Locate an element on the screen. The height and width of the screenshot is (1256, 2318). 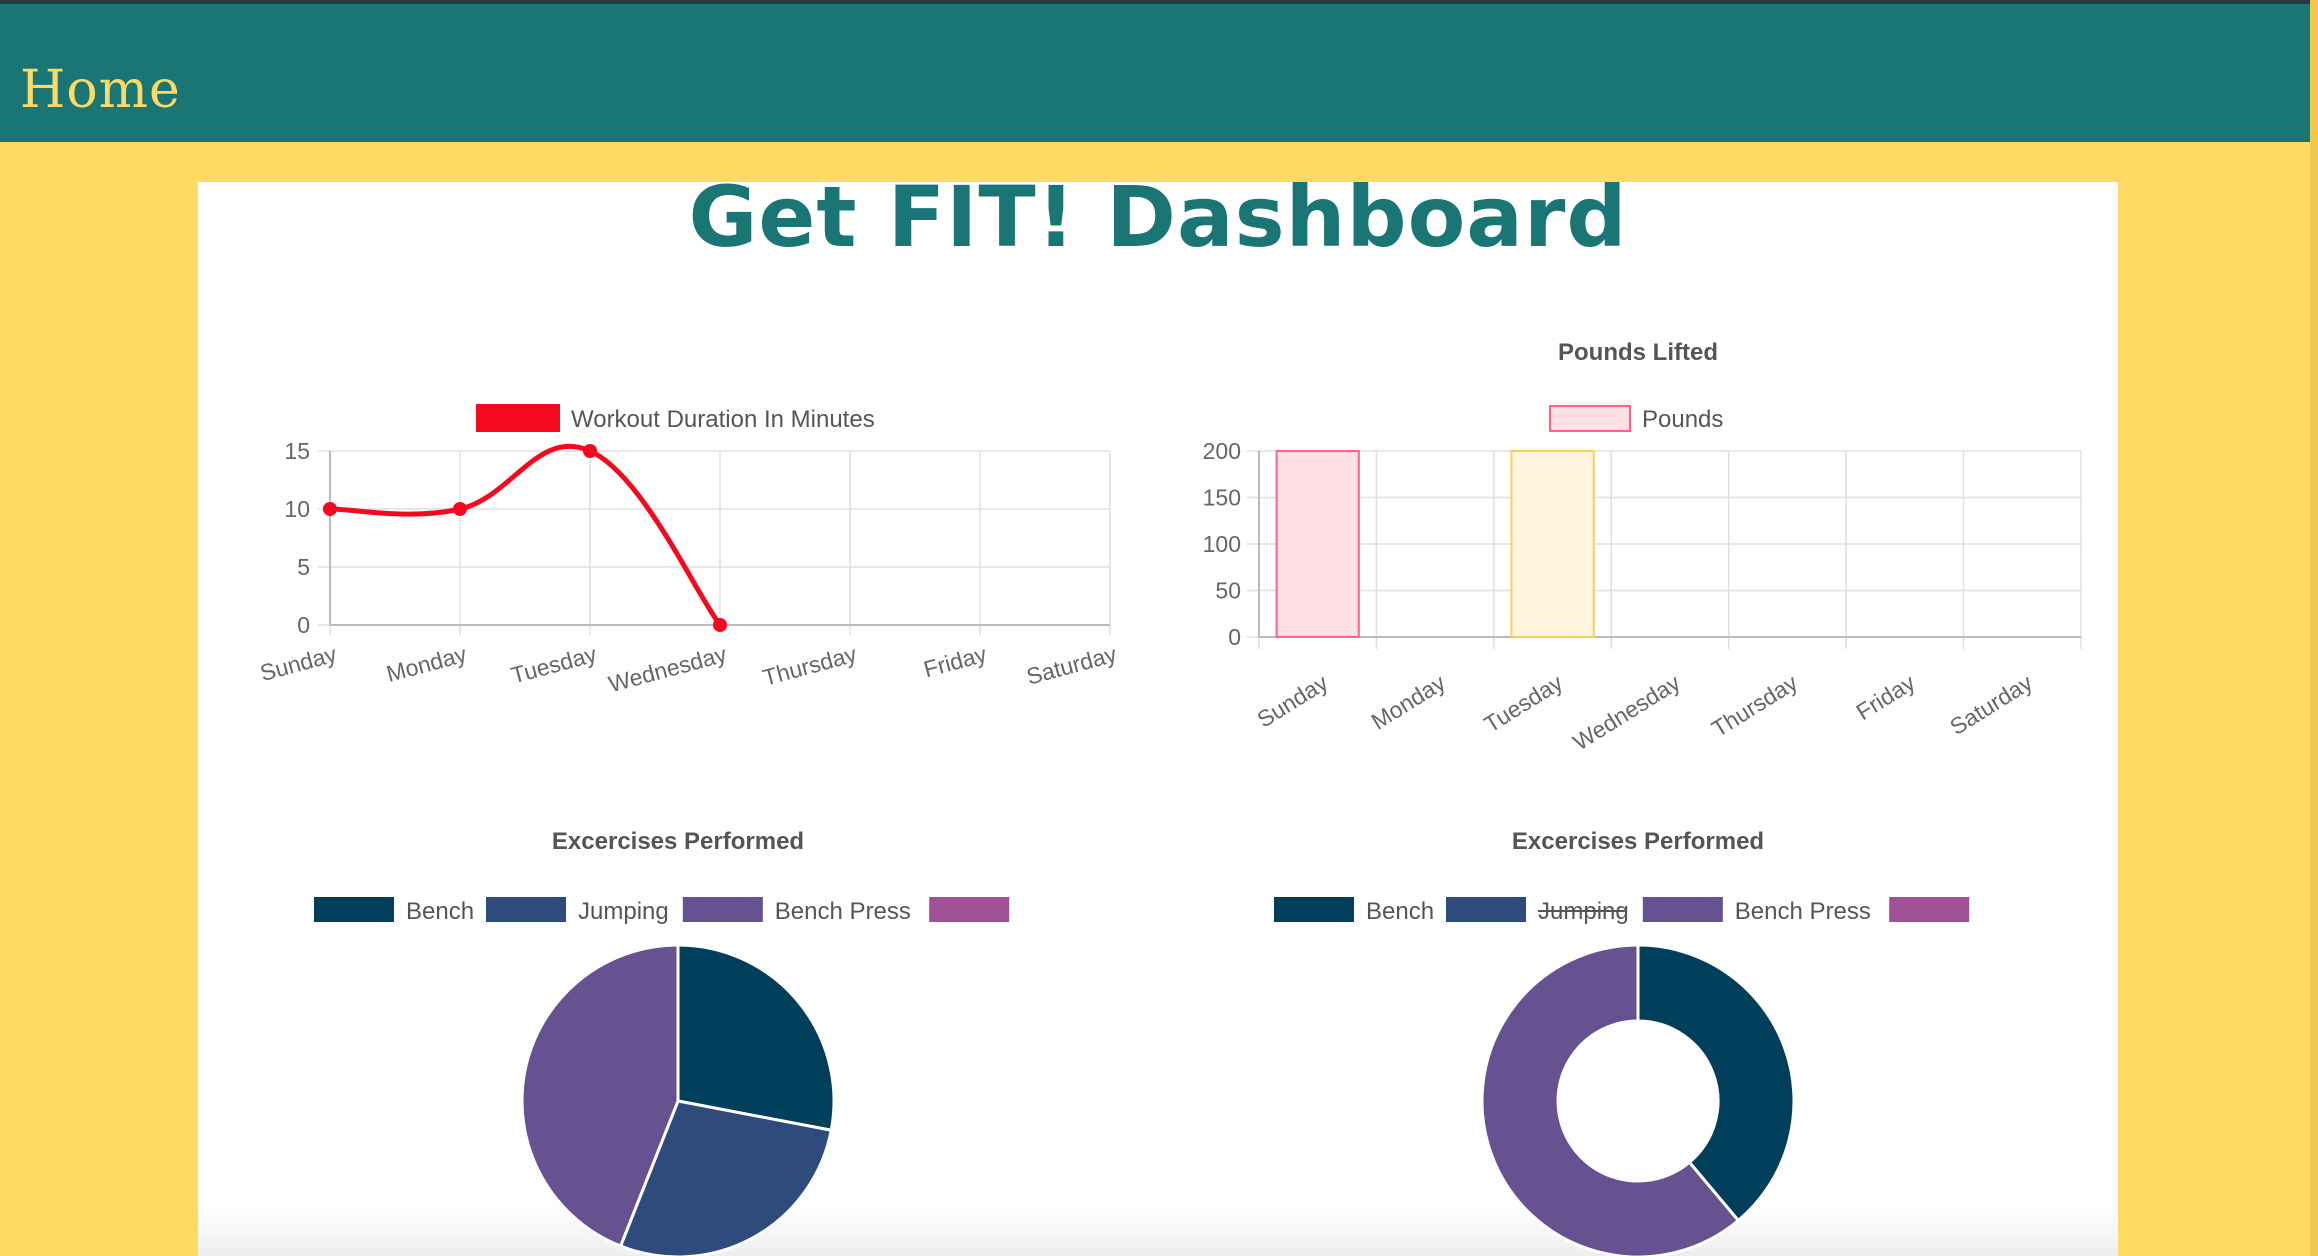
y-tick-label: 50 is located at coordinates (1228, 591).